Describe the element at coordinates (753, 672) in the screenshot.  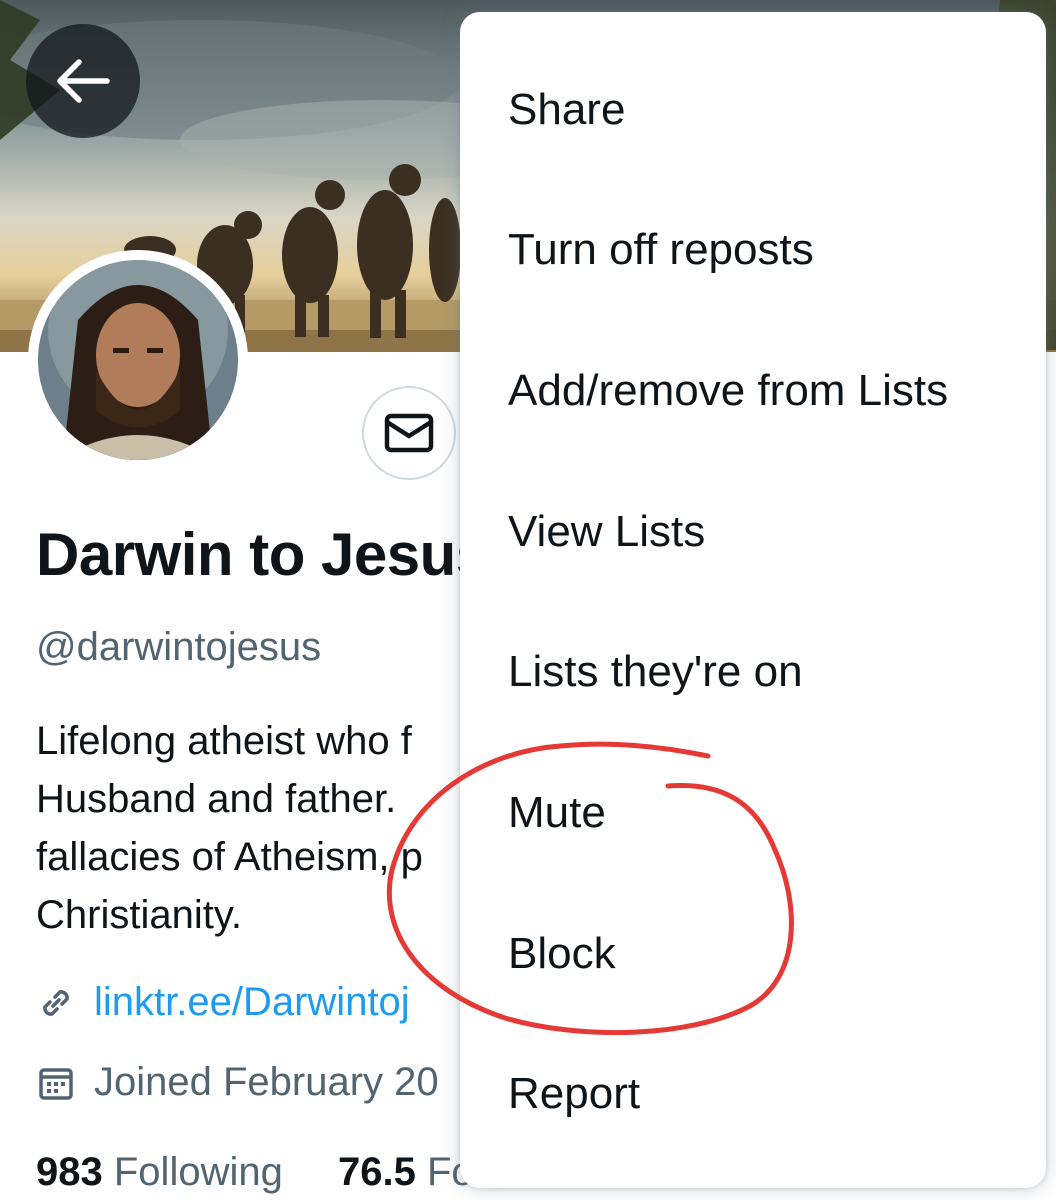
I see `menu-item-lists-theyre-on: Lists they're on` at that location.